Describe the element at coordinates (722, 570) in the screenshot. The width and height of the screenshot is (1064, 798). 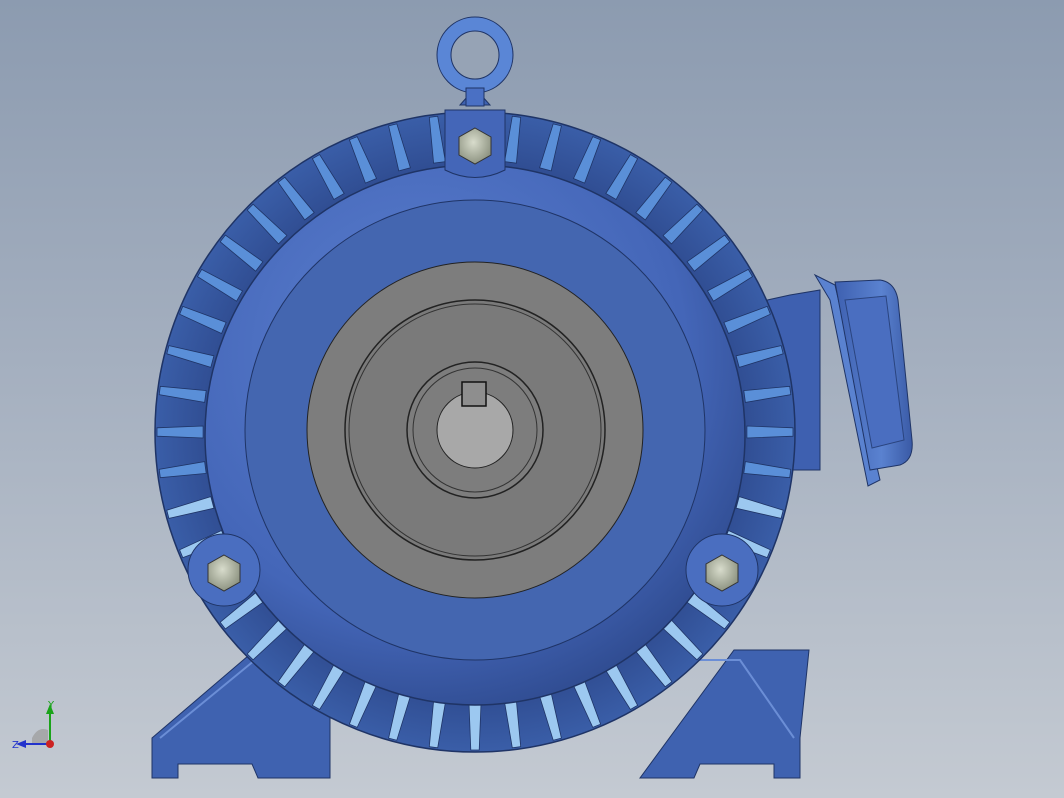
I see `right-bolt` at that location.